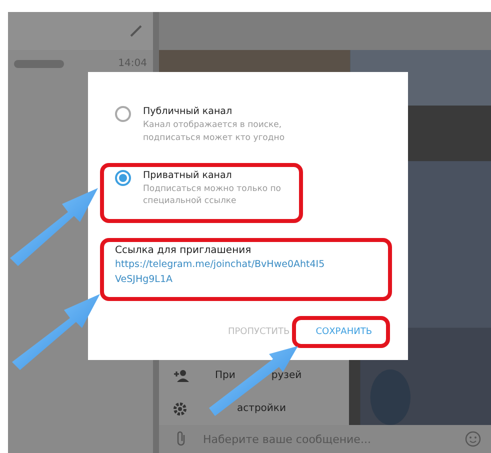 The width and height of the screenshot is (491, 453). I want to click on option-description: Канал отображается в поиске, подписаться может кто угодно, so click(214, 131).